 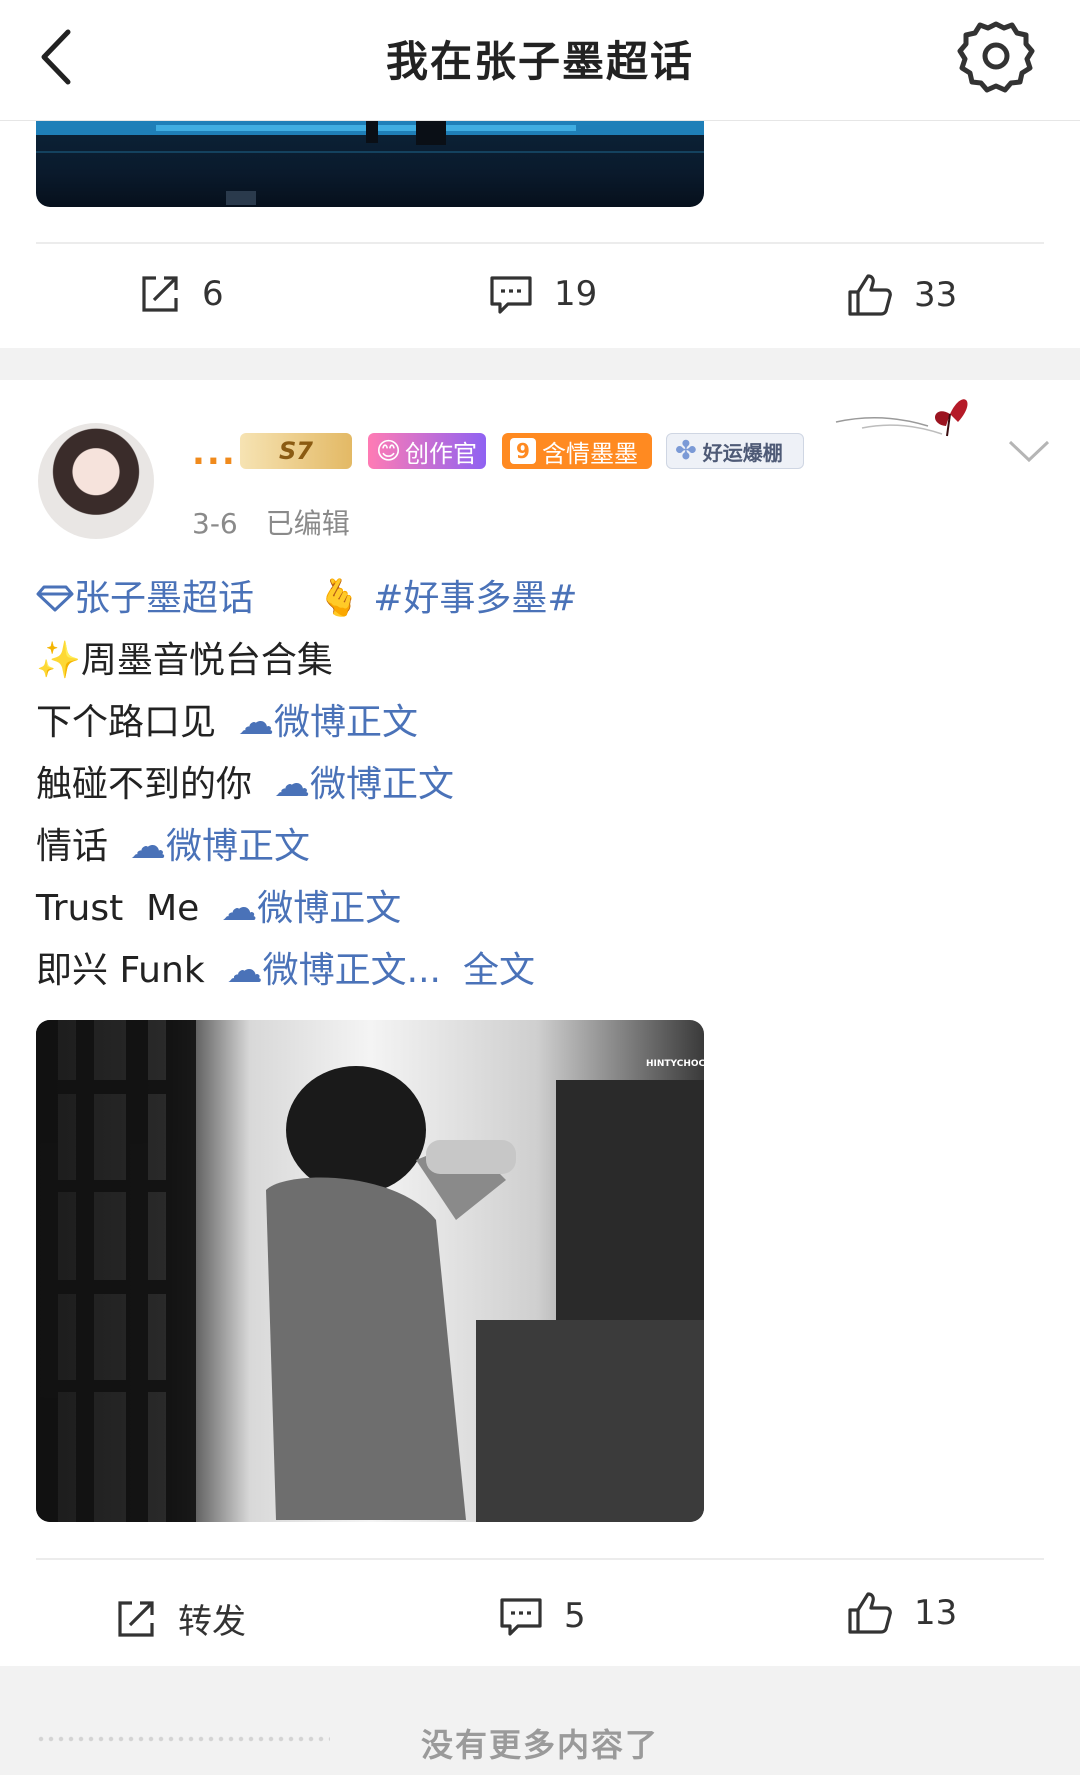 I want to click on stage-photo, so click(x=370, y=163).